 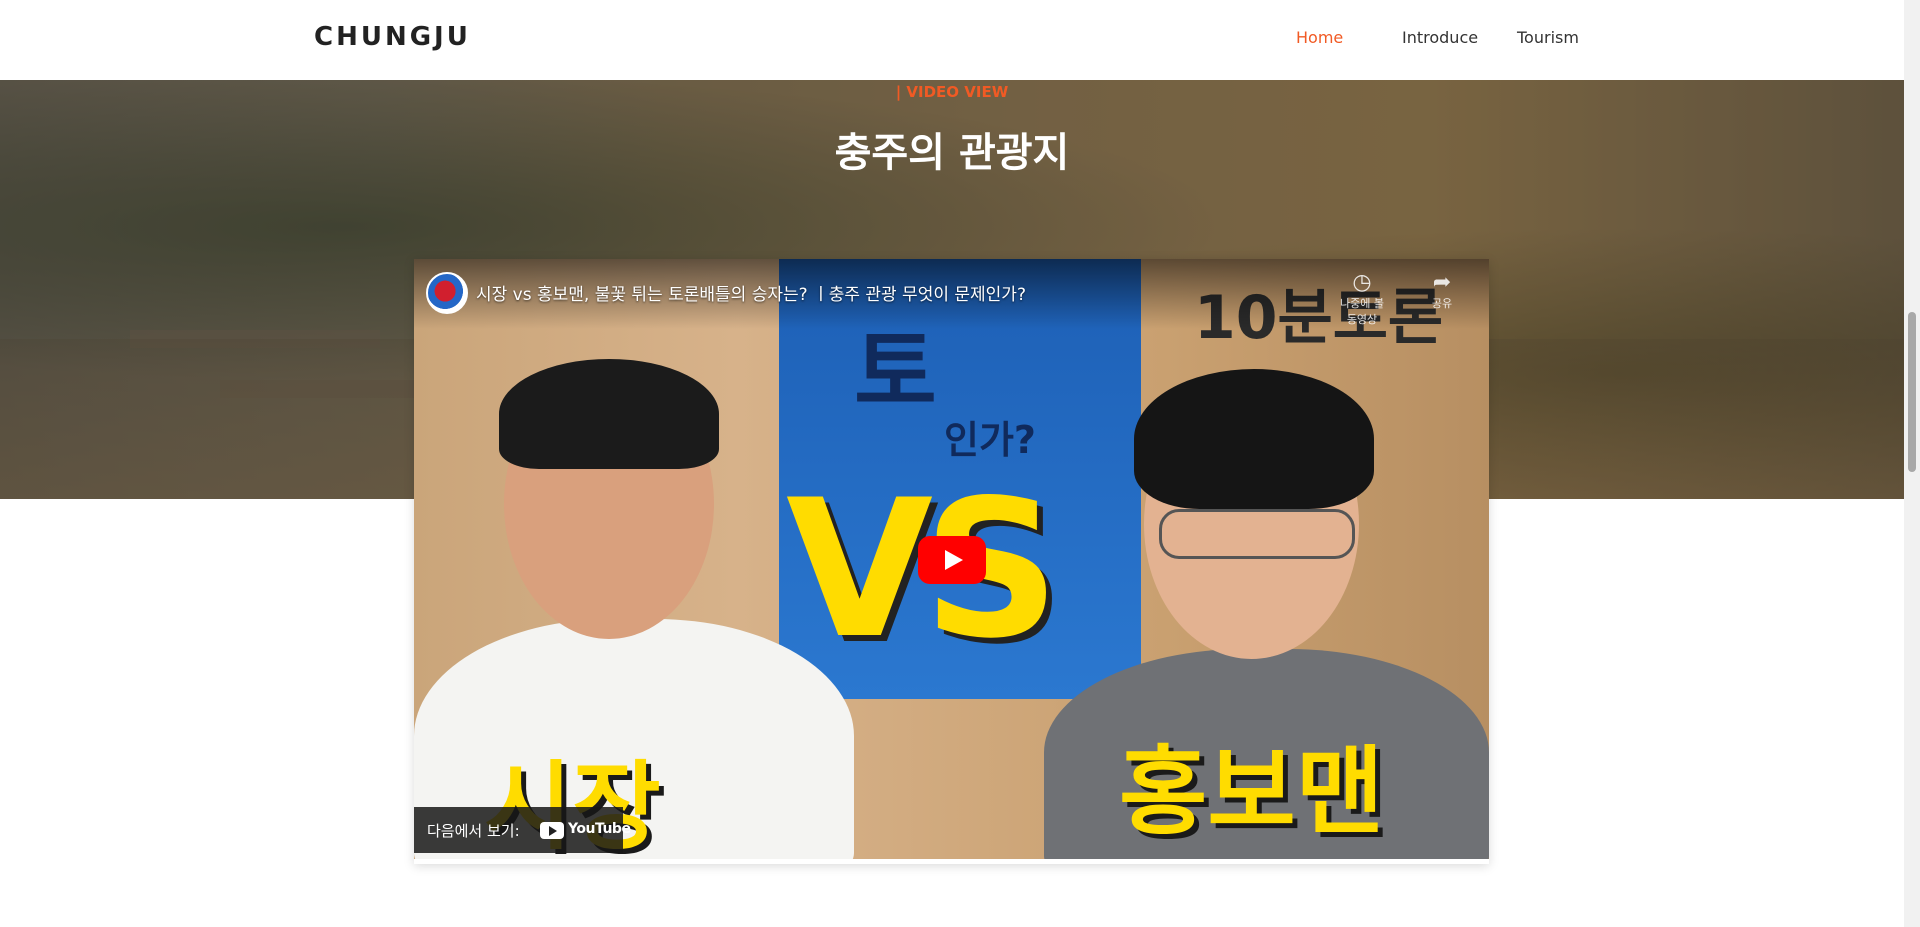 I want to click on person-left-hair, so click(x=609, y=414).